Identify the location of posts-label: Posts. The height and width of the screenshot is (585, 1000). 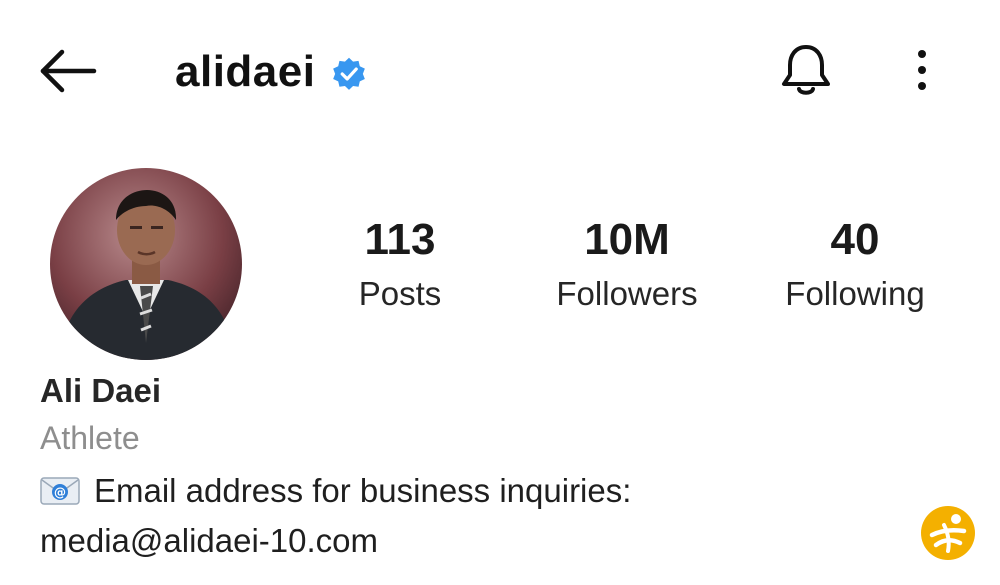
(400, 293).